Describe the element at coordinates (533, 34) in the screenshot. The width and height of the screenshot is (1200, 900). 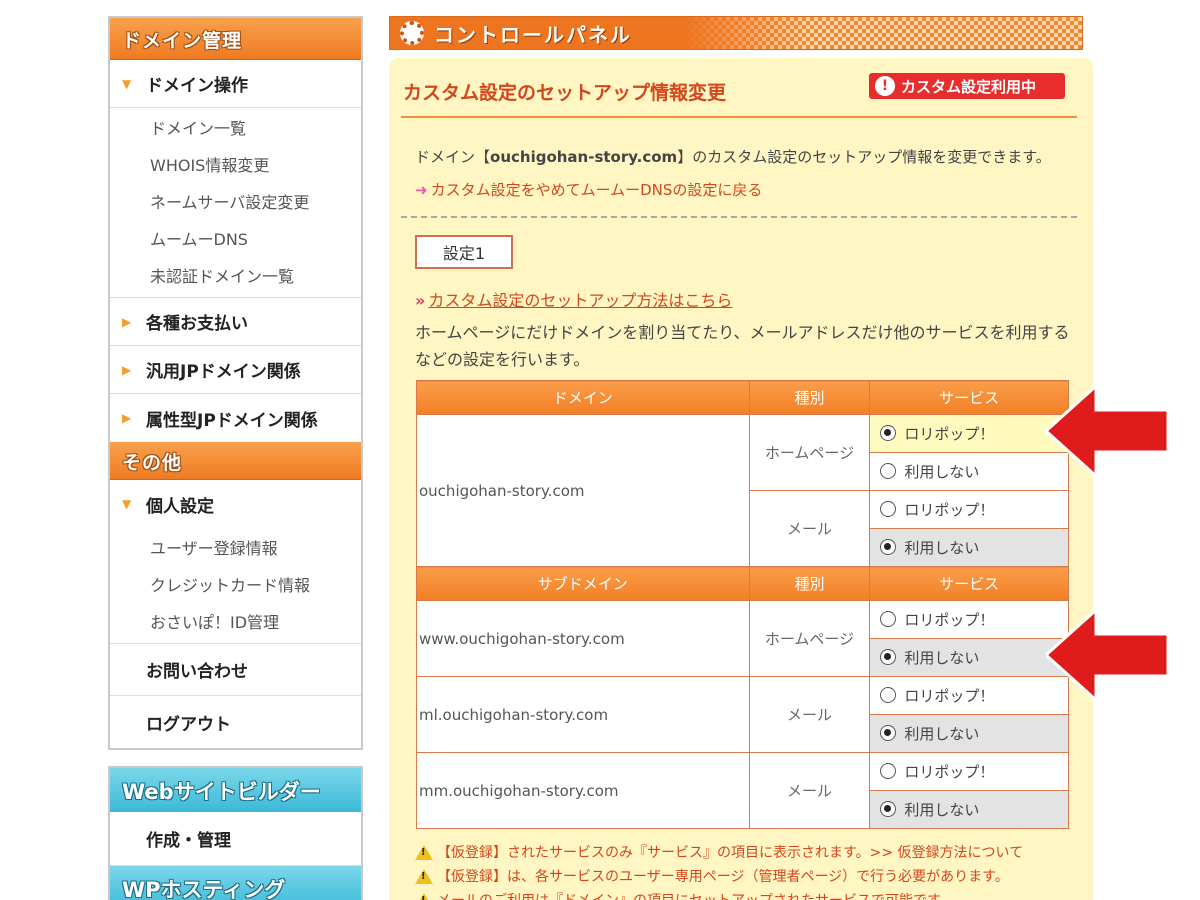
I see `control-panel-title: コントロールパネル` at that location.